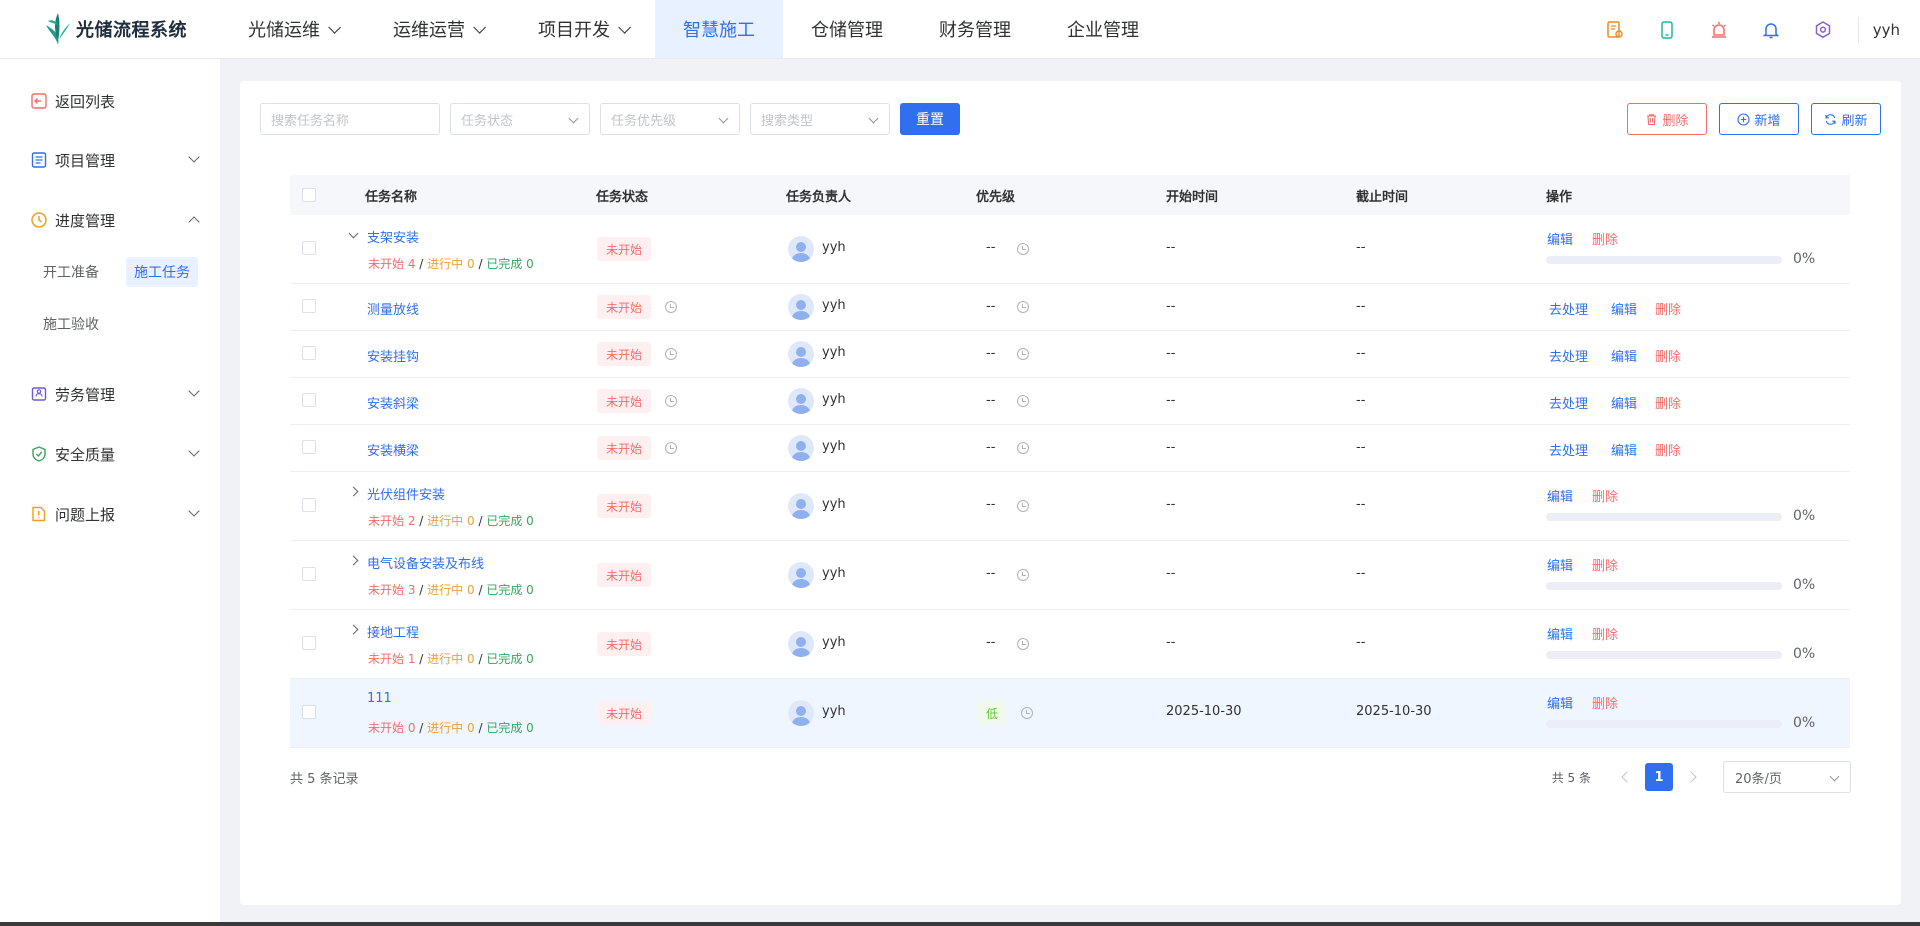  What do you see at coordinates (1070, 307) in the screenshot?
I see `table-row: 测量放线 未开始 yyh -- -- -- 去处理 编辑 删除` at bounding box center [1070, 307].